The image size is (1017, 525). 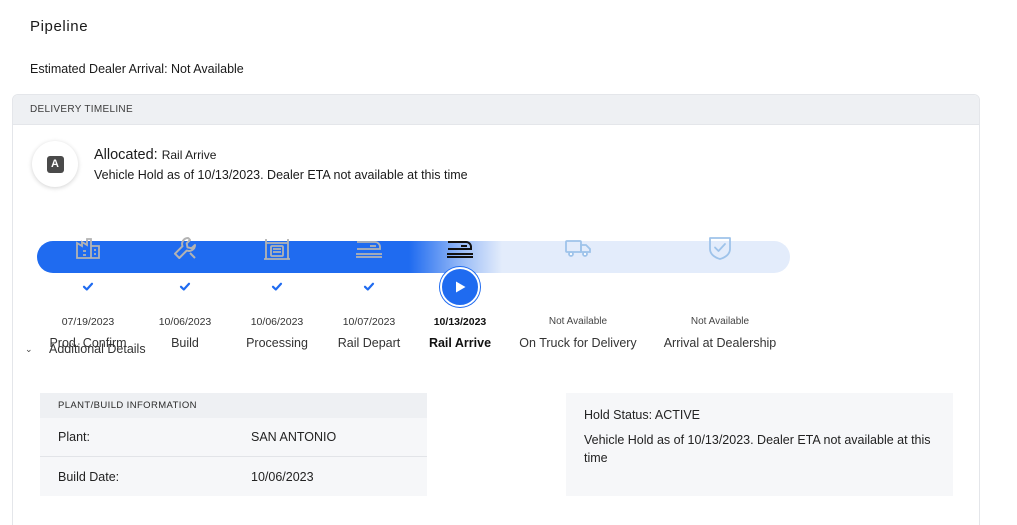 I want to click on status-heading-label: Allocated:, so click(x=126, y=155).